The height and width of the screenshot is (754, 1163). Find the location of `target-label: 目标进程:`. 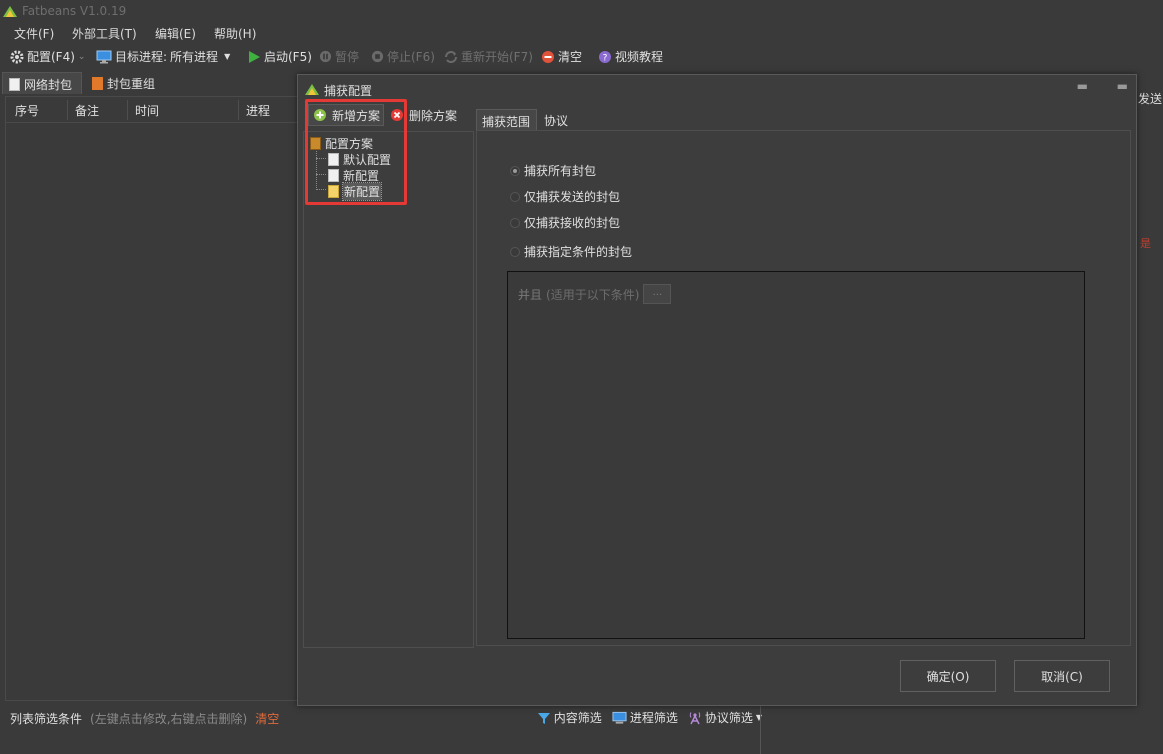

target-label: 目标进程: is located at coordinates (141, 57).